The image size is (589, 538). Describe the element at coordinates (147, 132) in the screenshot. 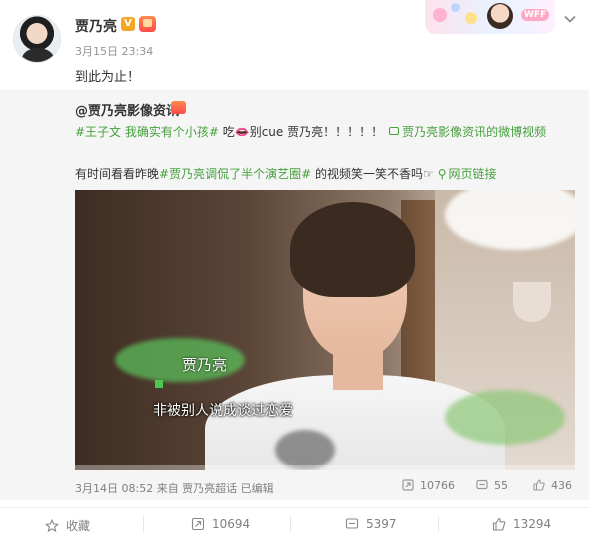

I see `topic-link: #王子文 我确实有个小孩#` at that location.